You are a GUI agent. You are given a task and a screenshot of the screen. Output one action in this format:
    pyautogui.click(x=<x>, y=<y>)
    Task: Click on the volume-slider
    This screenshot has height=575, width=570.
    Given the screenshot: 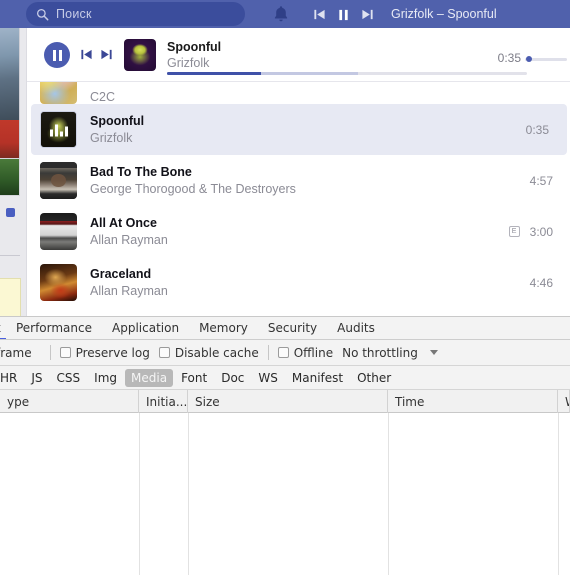 What is the action you would take?
    pyautogui.click(x=546, y=59)
    